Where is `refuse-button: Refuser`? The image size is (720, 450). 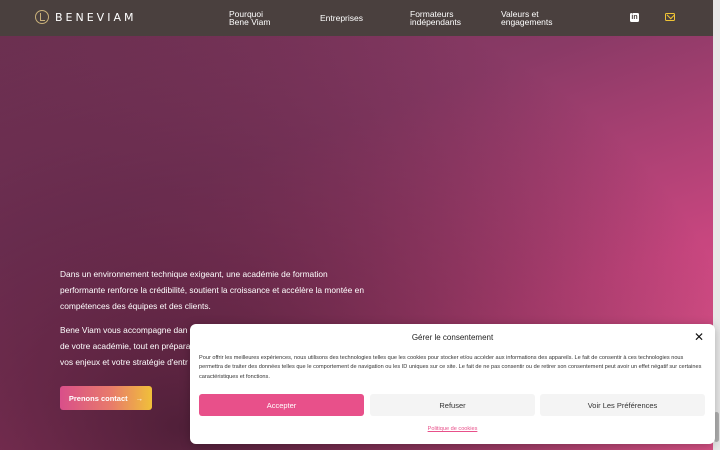 refuse-button: Refuser is located at coordinates (452, 405).